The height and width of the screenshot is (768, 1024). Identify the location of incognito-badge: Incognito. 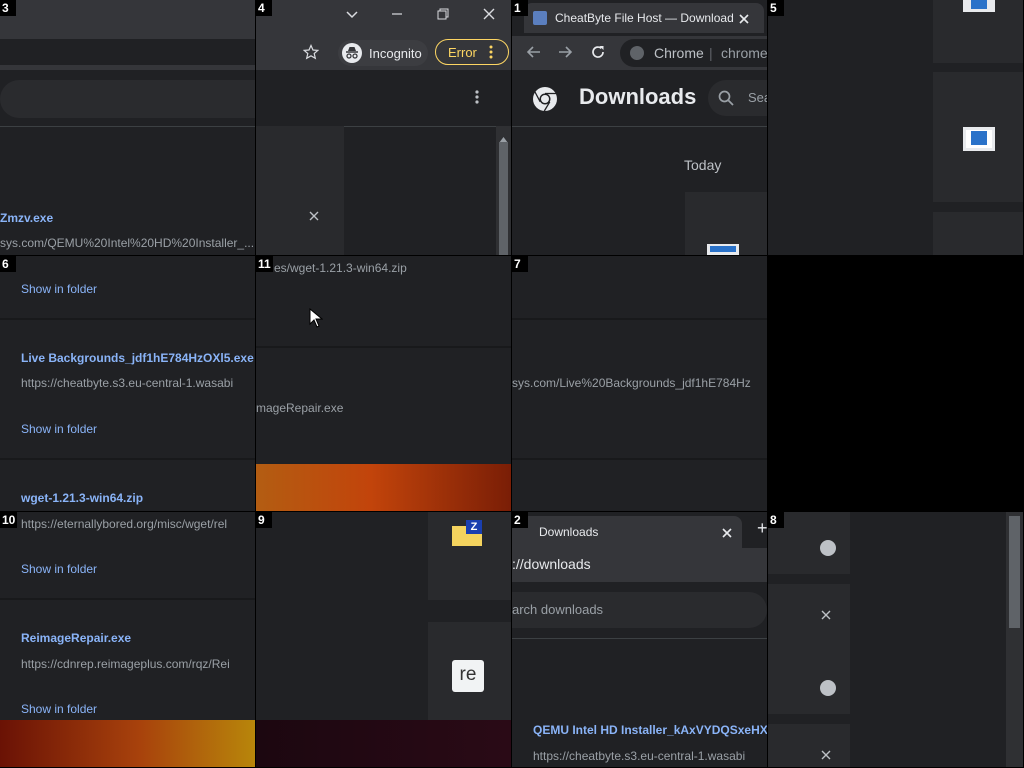
(383, 53).